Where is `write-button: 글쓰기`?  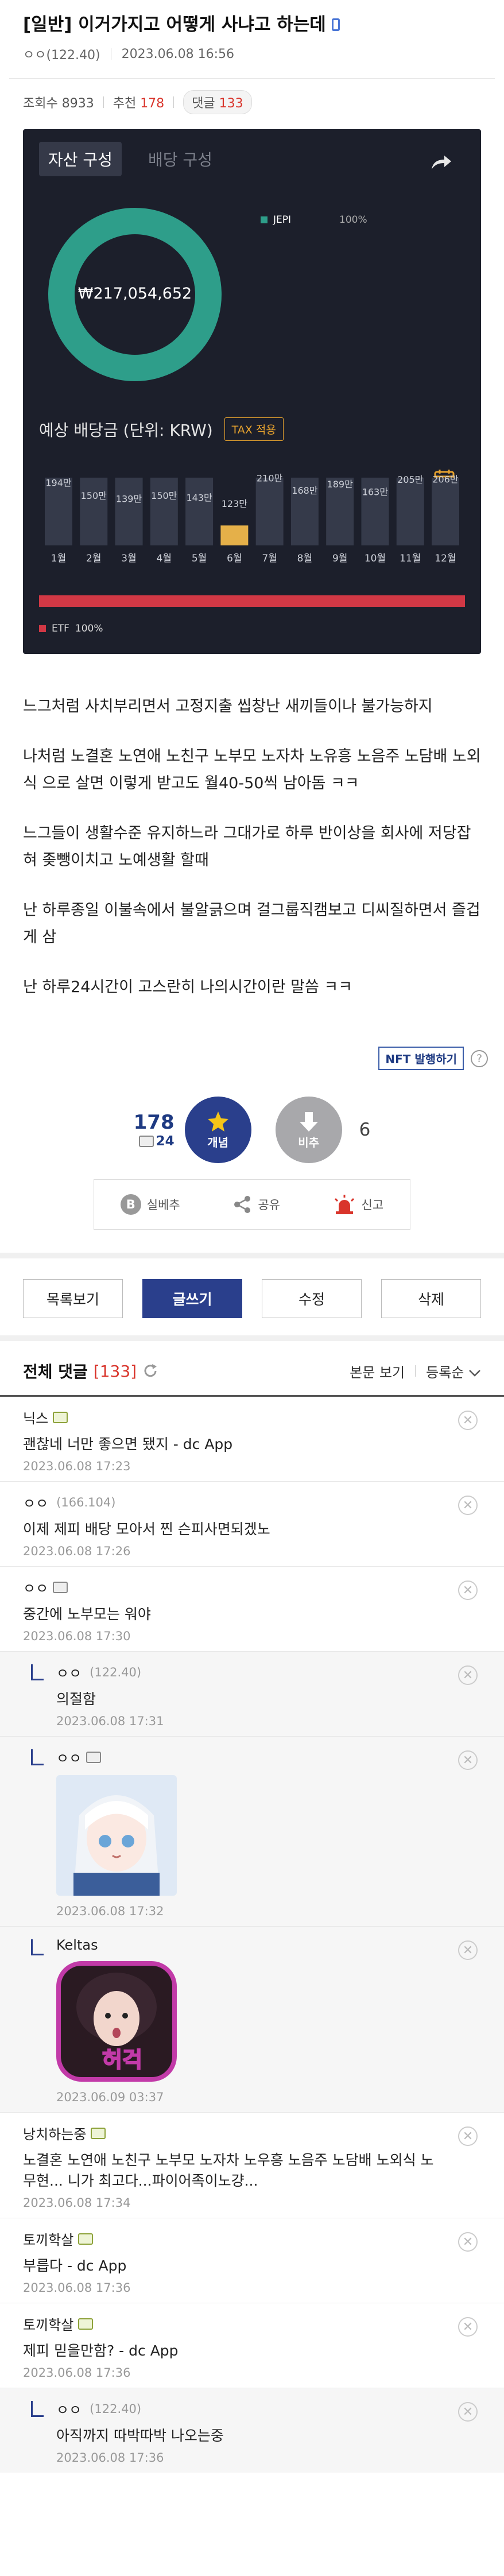 write-button: 글쓰기 is located at coordinates (192, 1298).